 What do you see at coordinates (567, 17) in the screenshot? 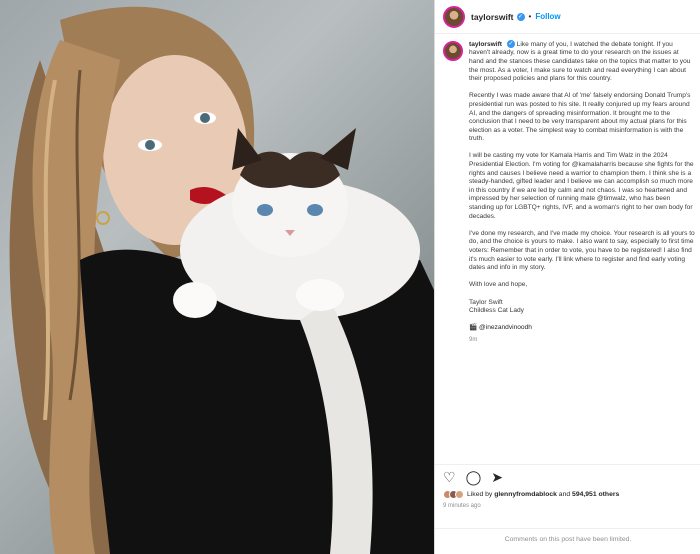
I see `post-header: taylorswift ✓ • Follow` at bounding box center [567, 17].